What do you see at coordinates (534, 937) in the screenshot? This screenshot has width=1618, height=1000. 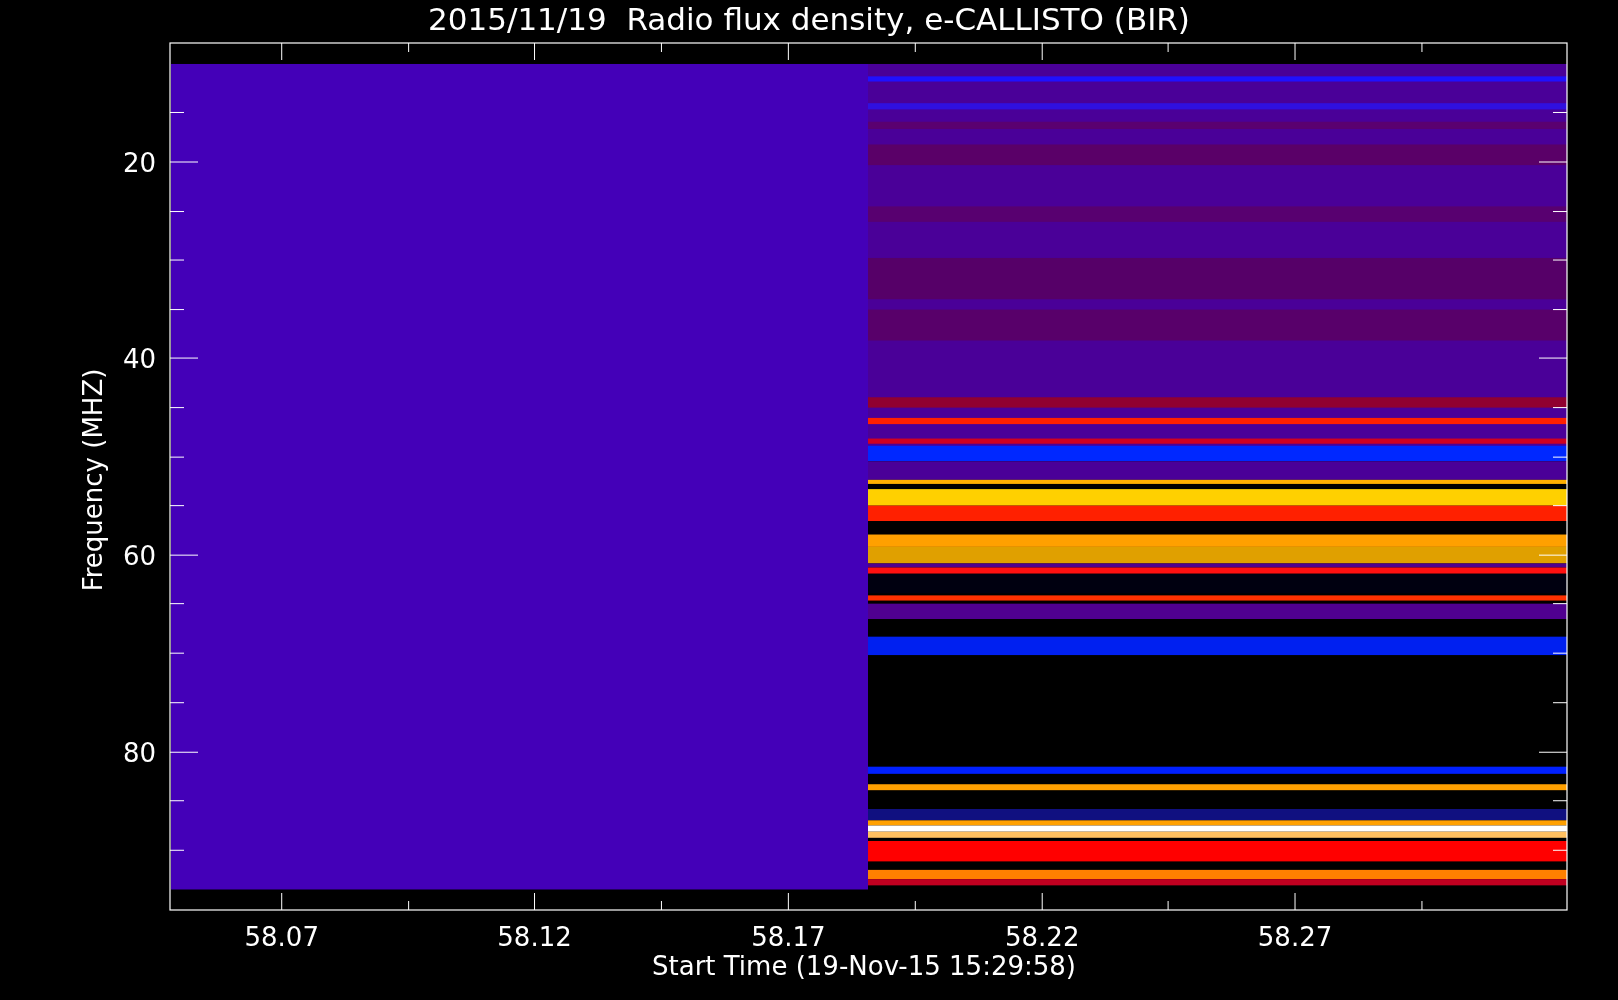 I see `x-tick-label: 58.12` at bounding box center [534, 937].